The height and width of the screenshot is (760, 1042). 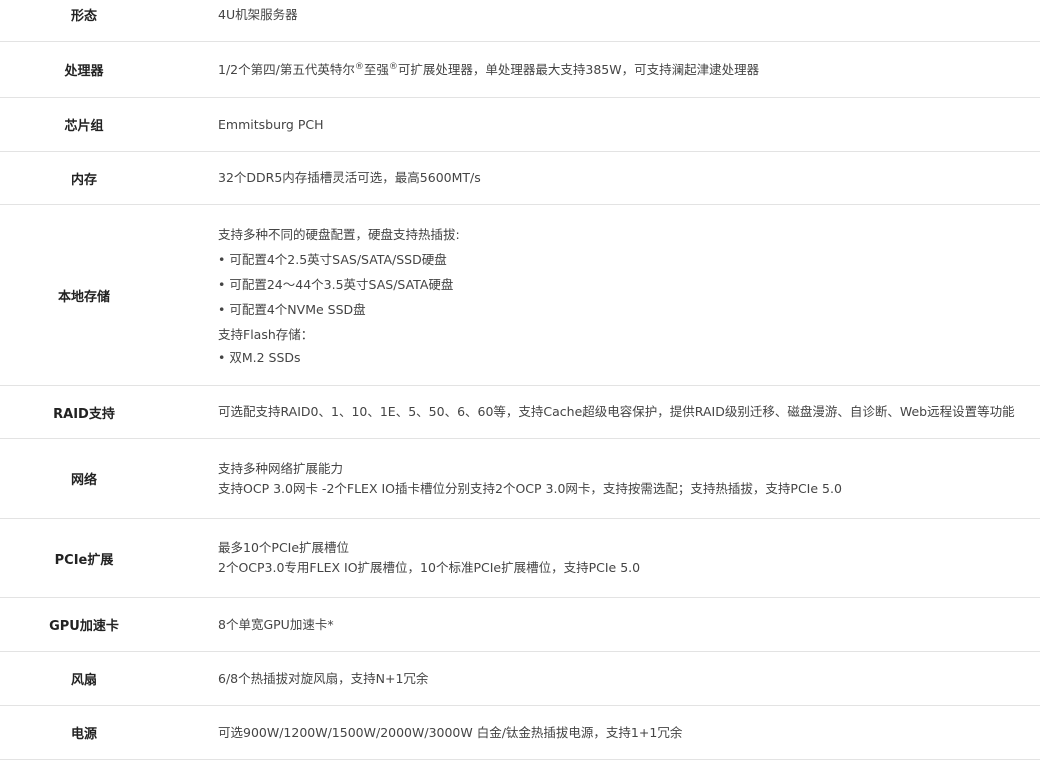 What do you see at coordinates (259, 357) in the screenshot?
I see `spec-value-line: • 双M.2 SSDs` at bounding box center [259, 357].